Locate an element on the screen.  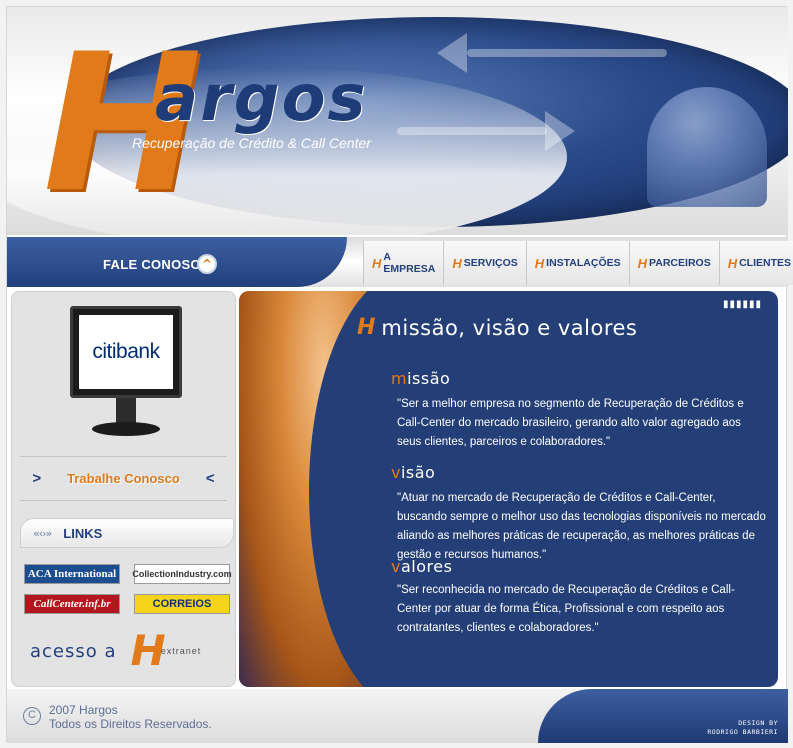
copyright-line1: 2007 Hargos is located at coordinates (83, 710).